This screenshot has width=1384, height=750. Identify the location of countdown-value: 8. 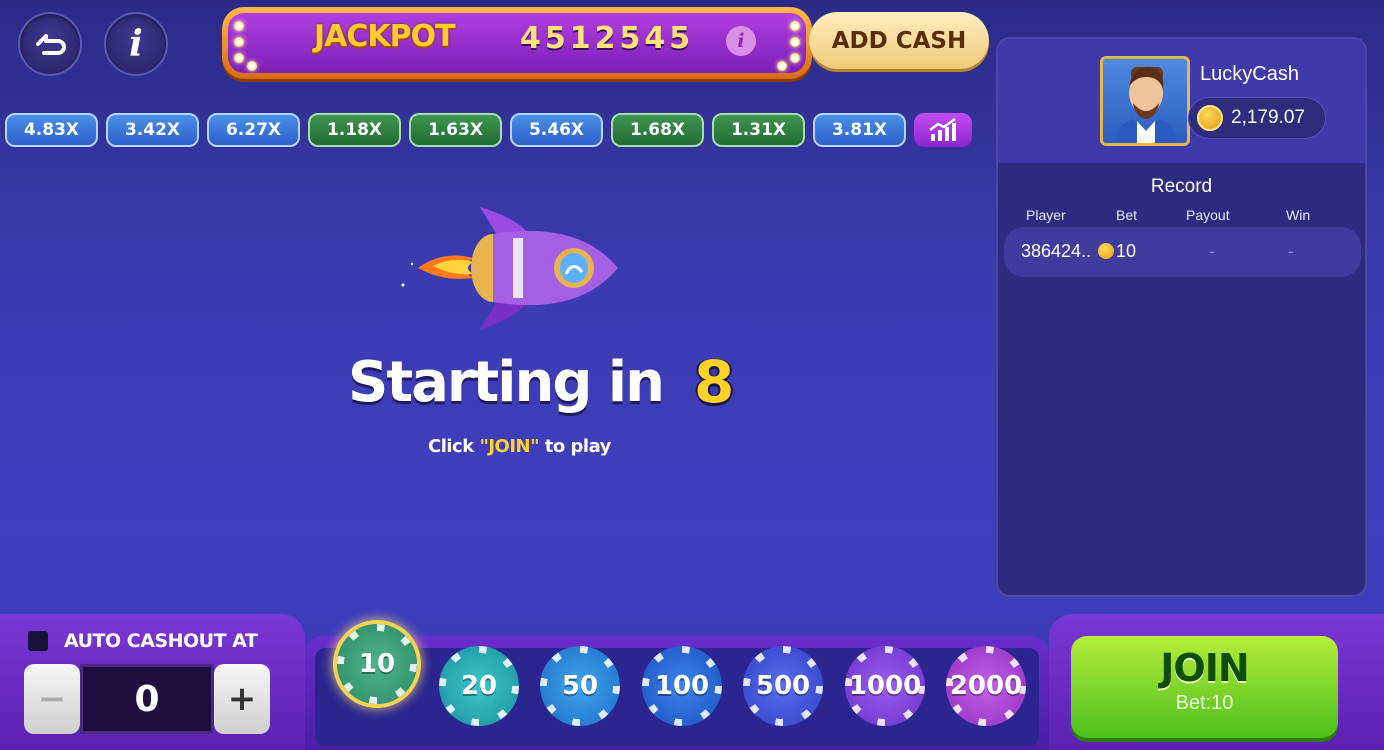
(714, 382).